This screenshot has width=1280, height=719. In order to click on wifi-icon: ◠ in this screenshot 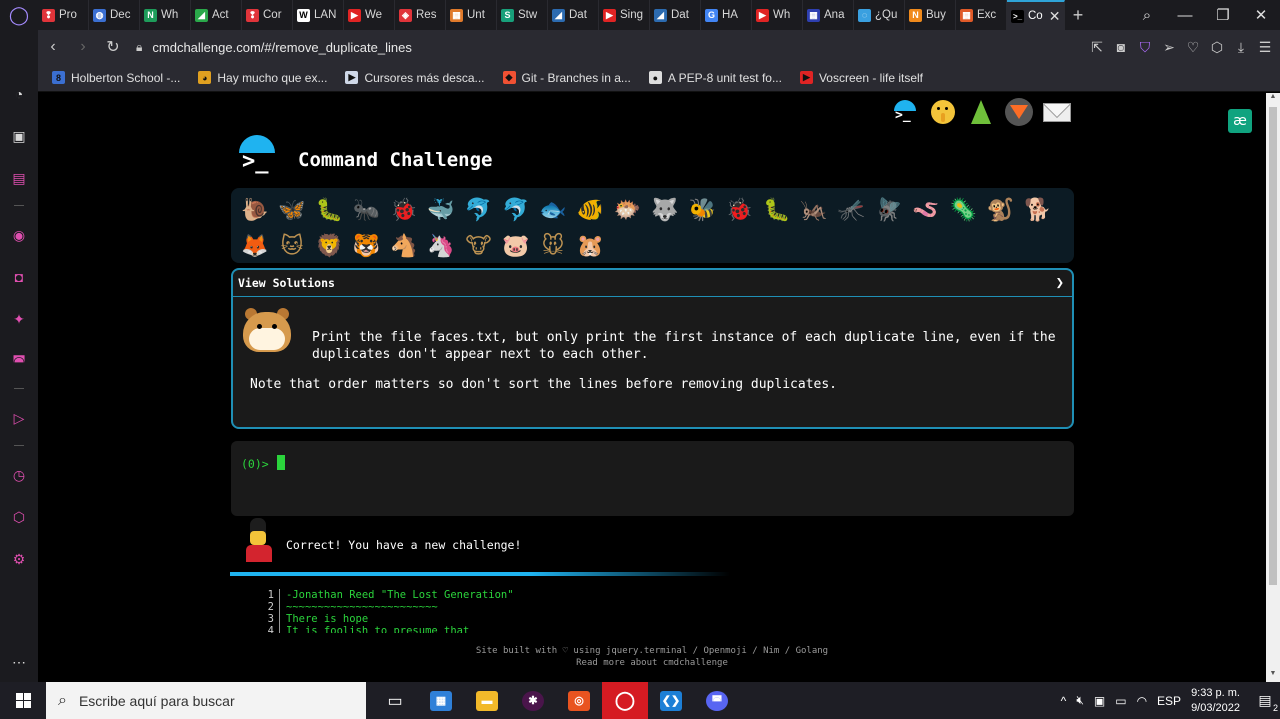, I will do `click(1142, 701)`.